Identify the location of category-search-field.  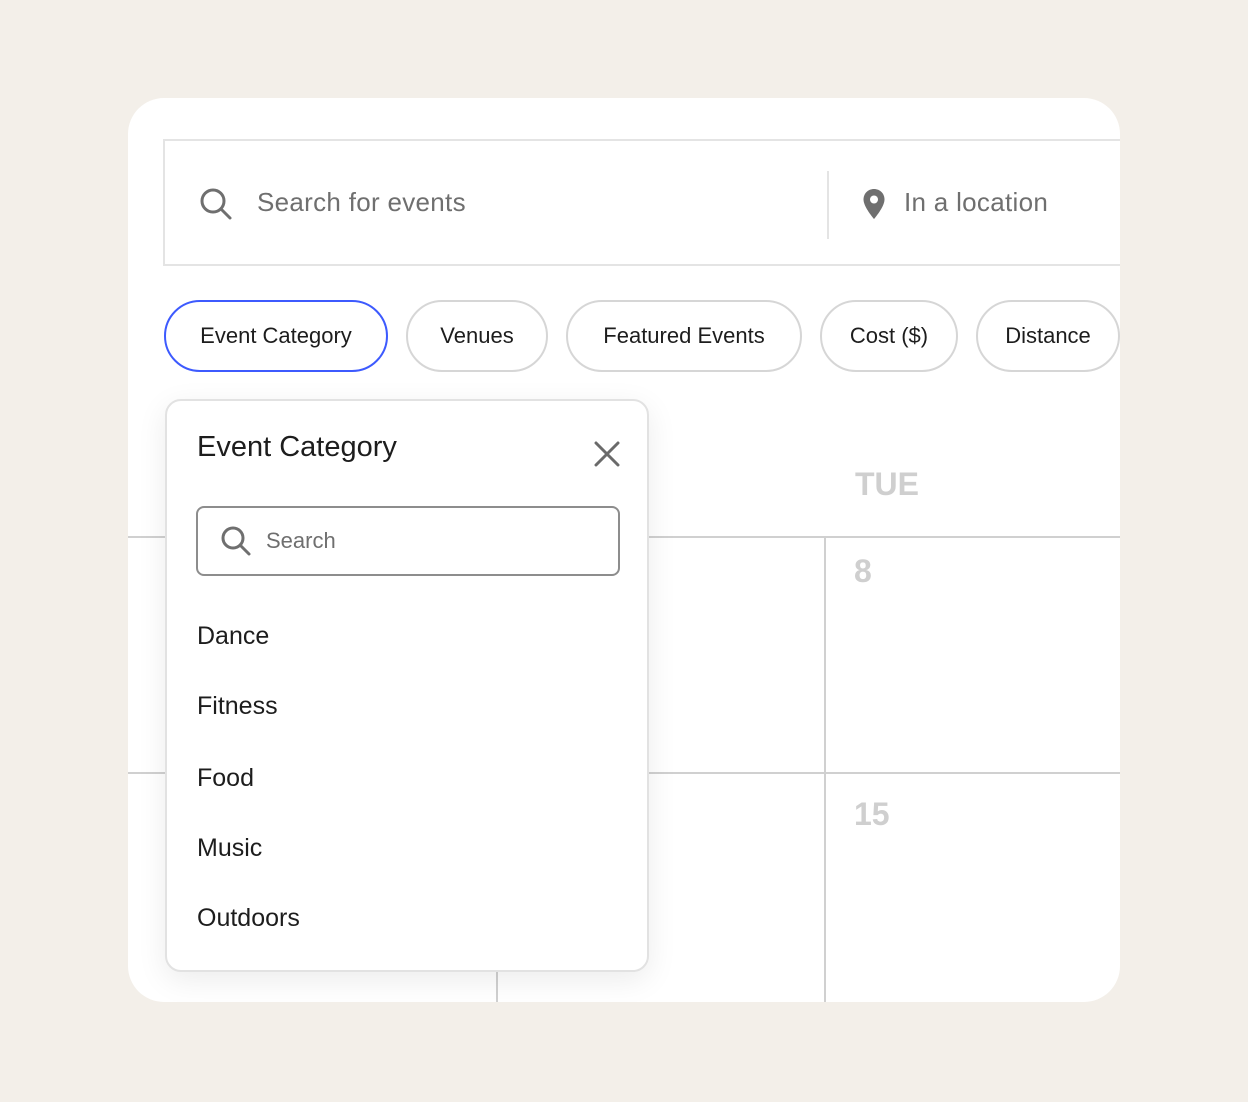
(408, 541).